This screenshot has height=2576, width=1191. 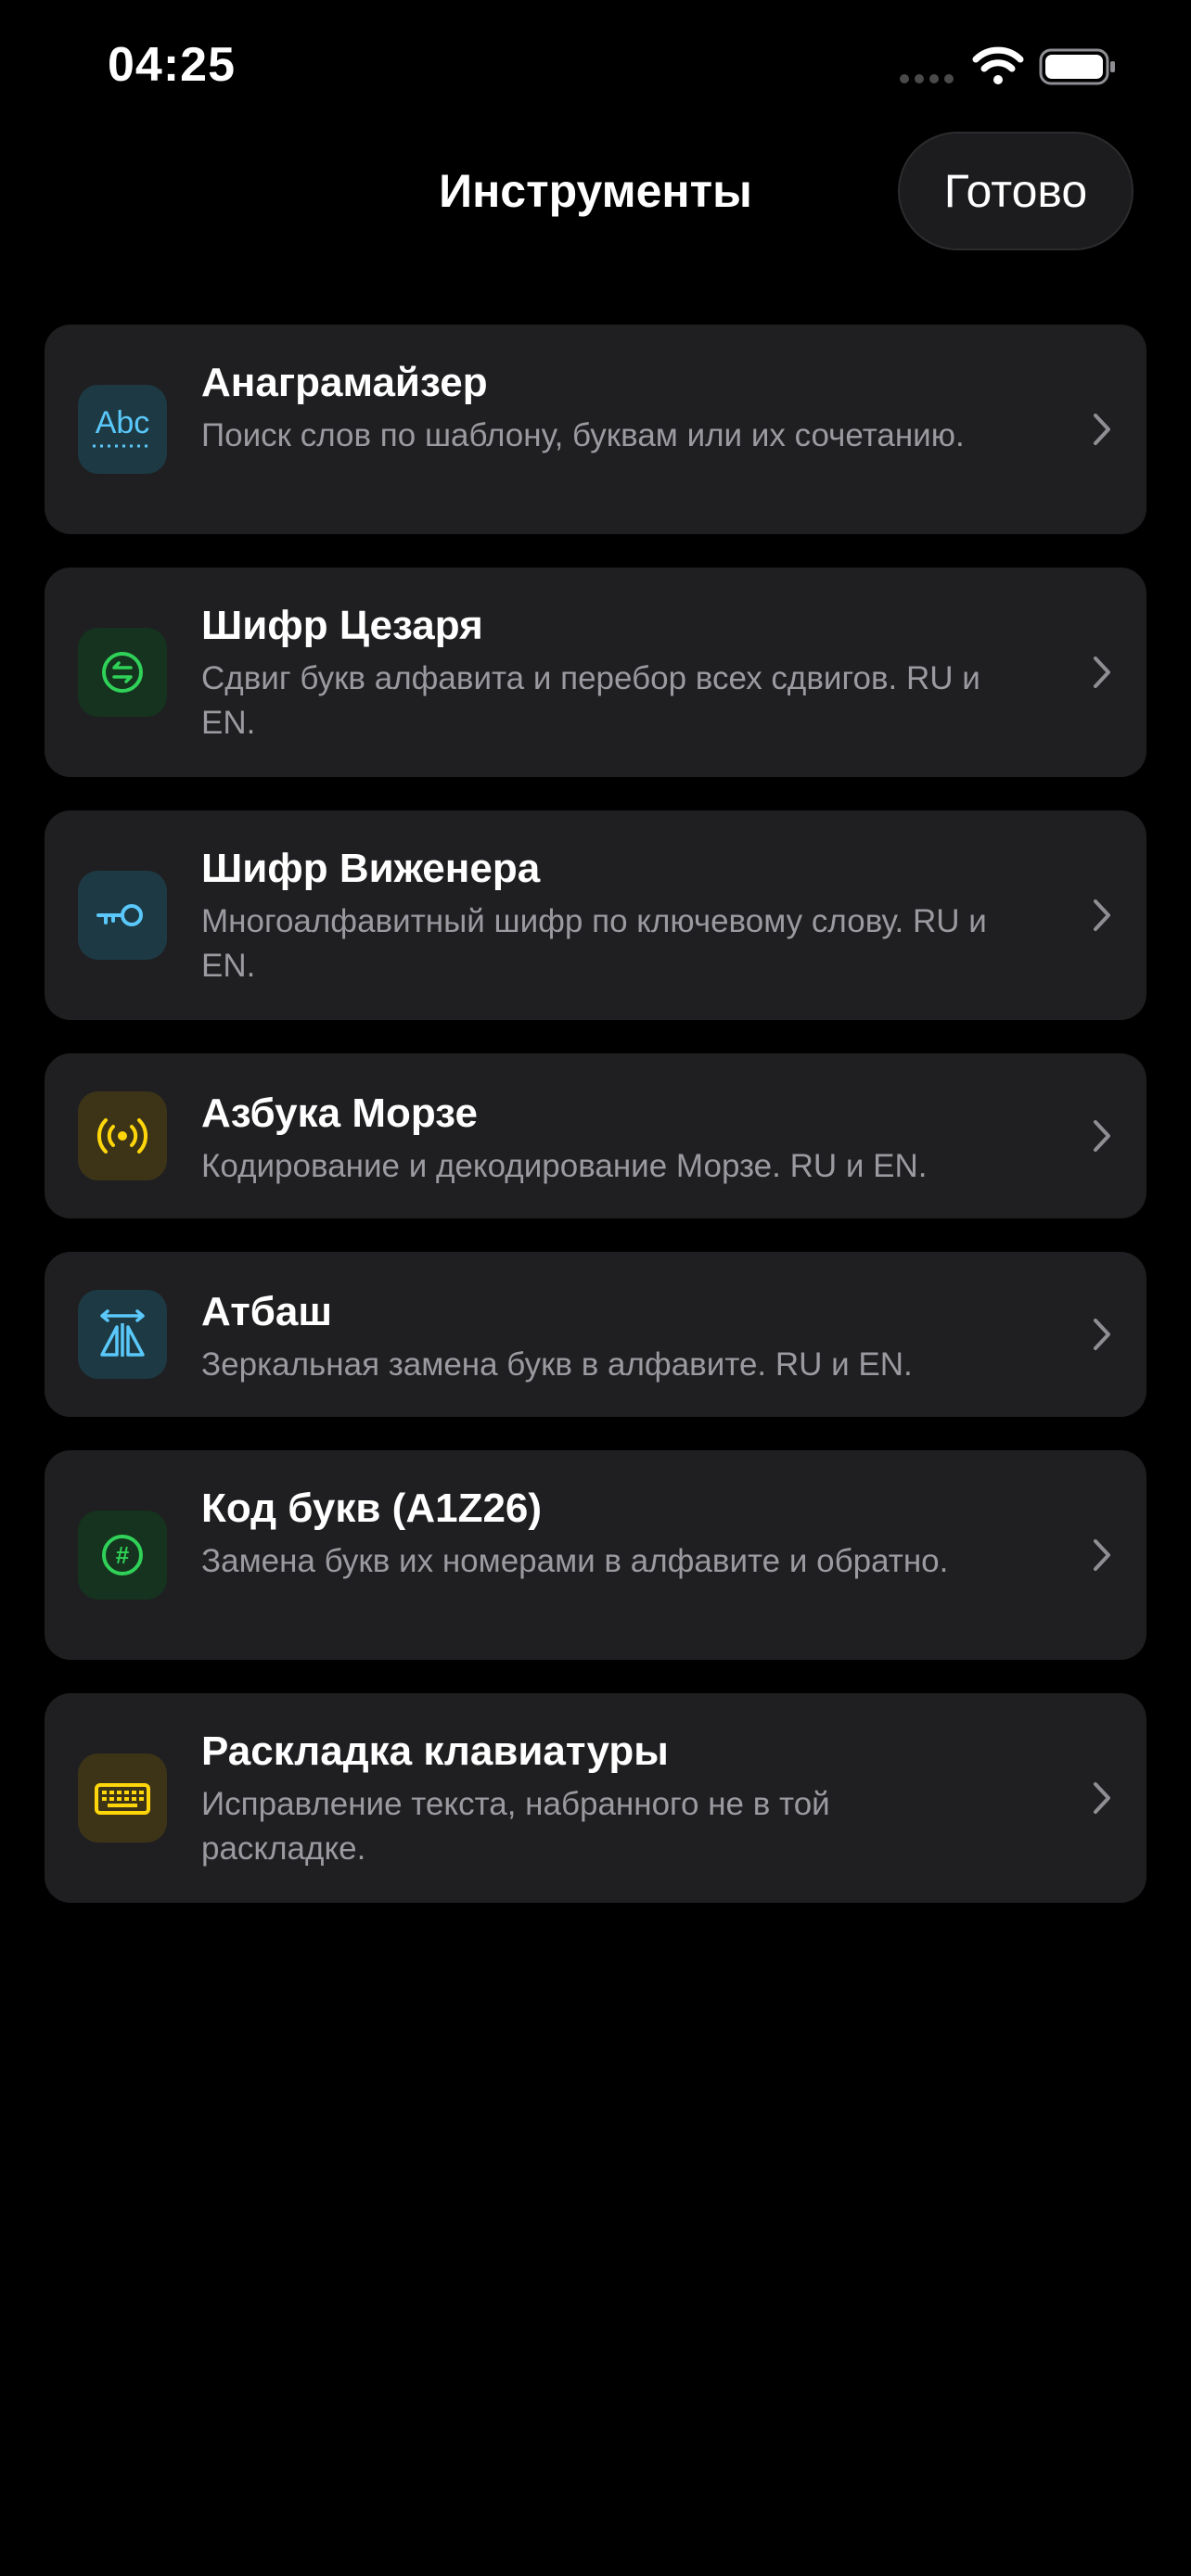 I want to click on status-time: 04:25, so click(x=172, y=65).